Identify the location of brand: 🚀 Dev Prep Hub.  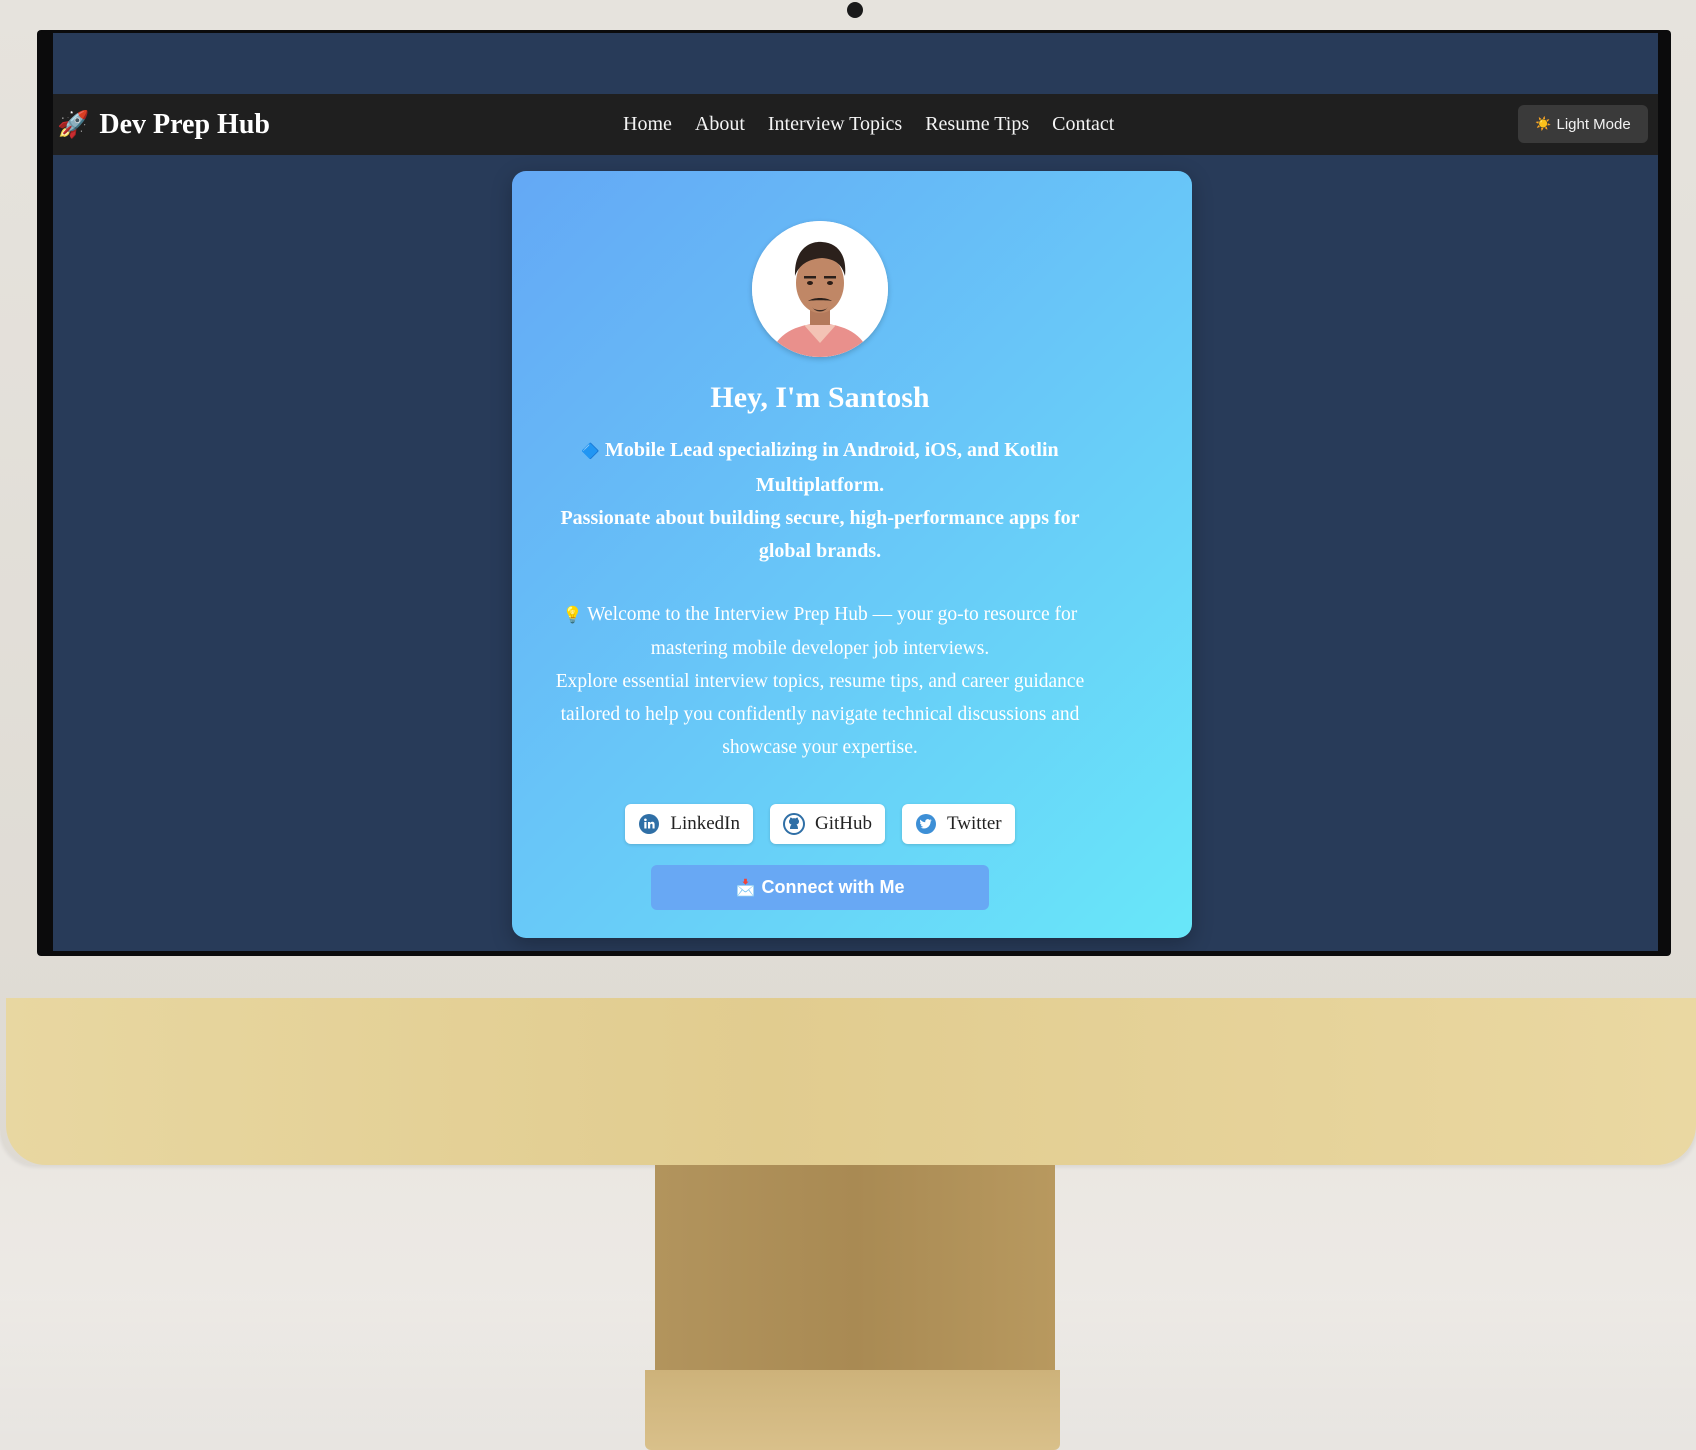
(163, 124).